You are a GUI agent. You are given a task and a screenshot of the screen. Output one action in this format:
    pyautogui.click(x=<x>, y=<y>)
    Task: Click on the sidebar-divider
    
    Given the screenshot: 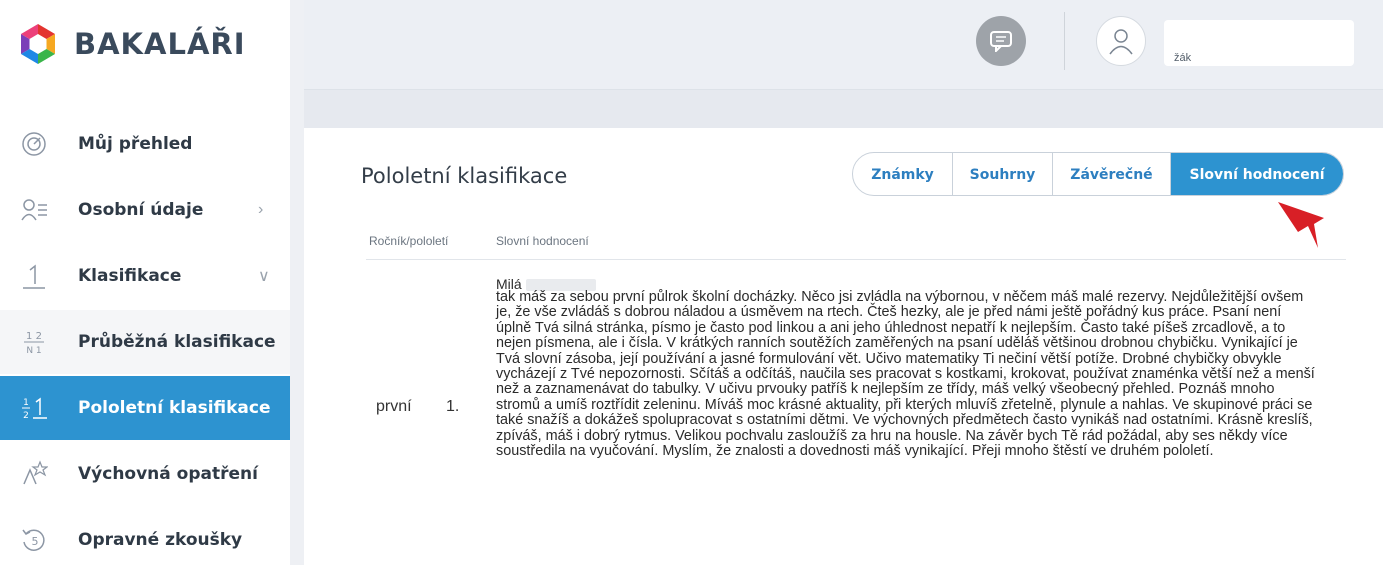 What is the action you would take?
    pyautogui.click(x=297, y=282)
    